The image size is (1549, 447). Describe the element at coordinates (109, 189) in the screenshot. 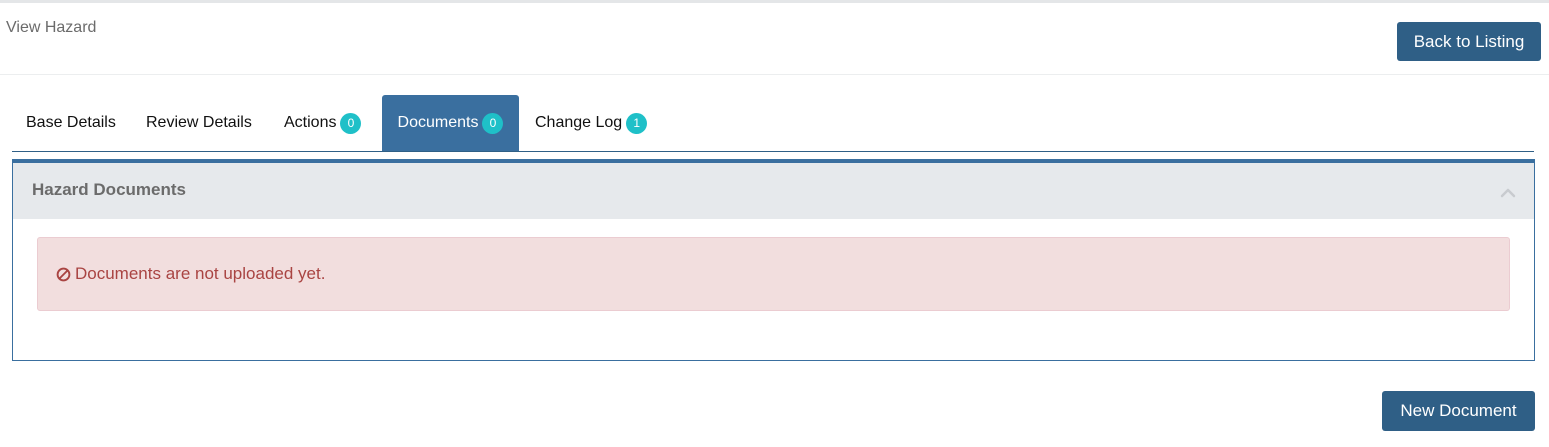

I see `panel-title: Hazard Documents` at that location.